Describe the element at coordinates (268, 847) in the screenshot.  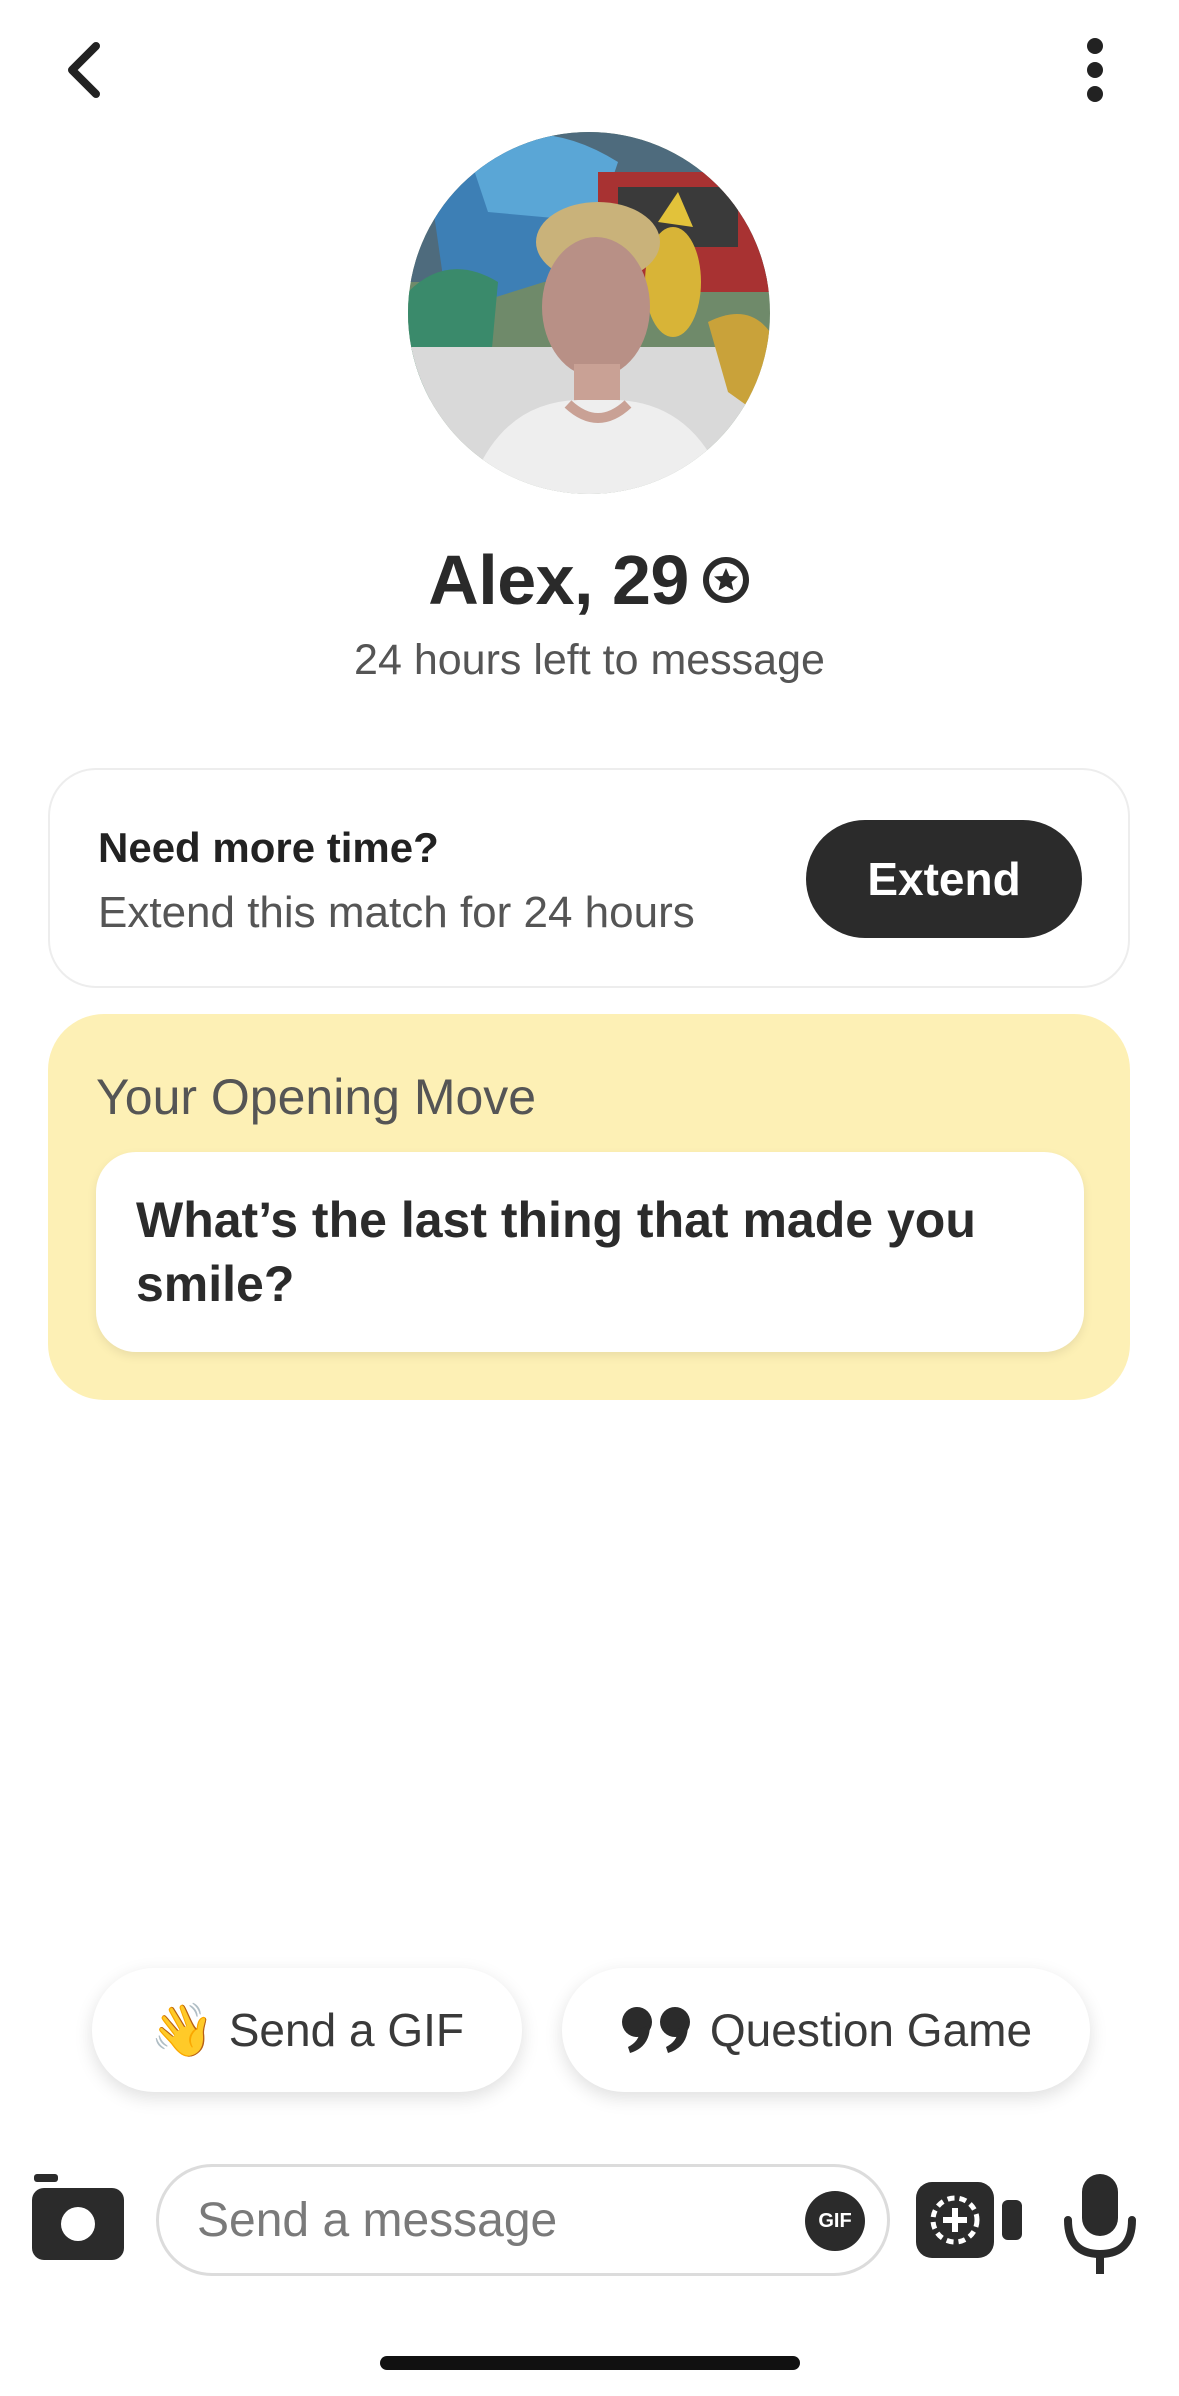
I see `extend-title: Need more time?` at that location.